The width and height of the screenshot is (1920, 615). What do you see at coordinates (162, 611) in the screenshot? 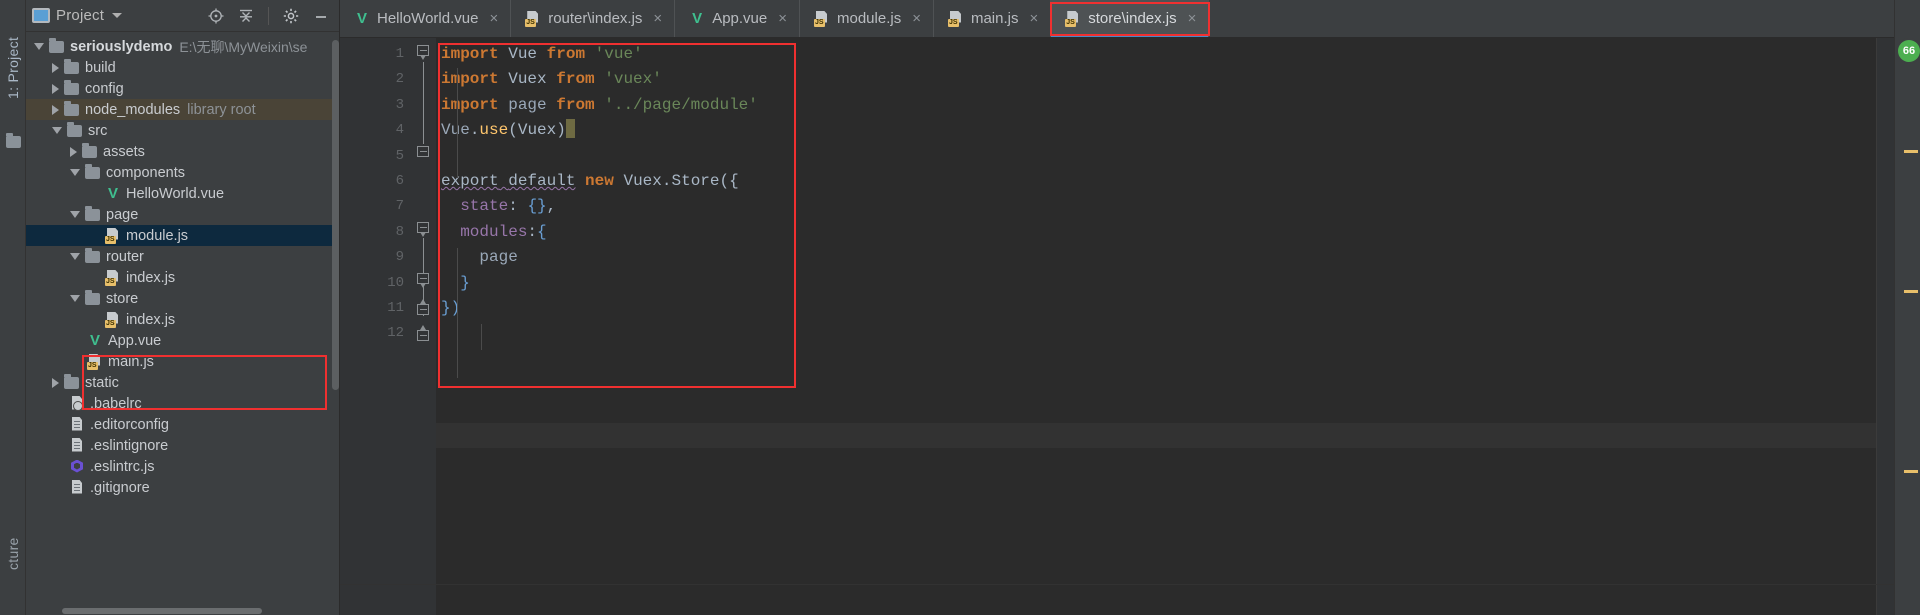
I see `project-tree-horizontal-scrollbar` at bounding box center [162, 611].